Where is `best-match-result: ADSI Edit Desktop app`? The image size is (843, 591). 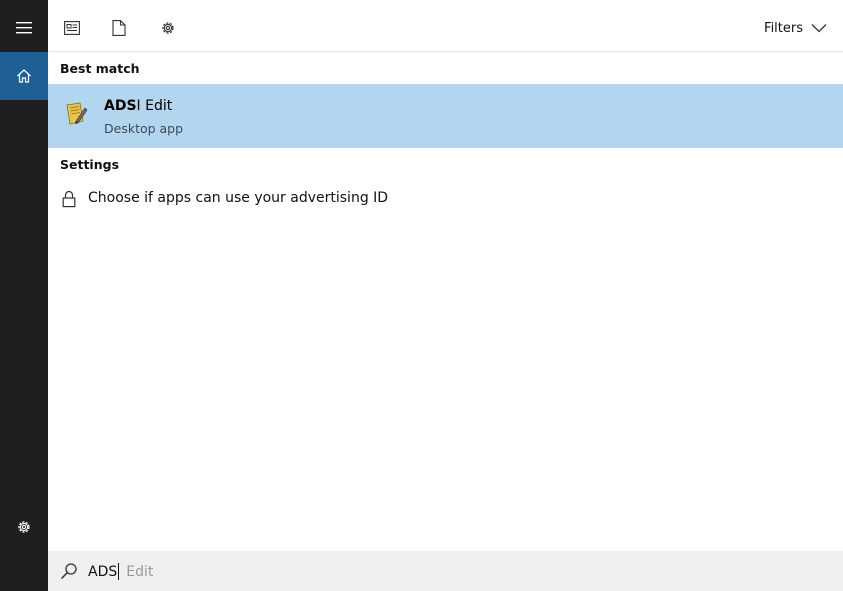 best-match-result: ADSI Edit Desktop app is located at coordinates (445, 116).